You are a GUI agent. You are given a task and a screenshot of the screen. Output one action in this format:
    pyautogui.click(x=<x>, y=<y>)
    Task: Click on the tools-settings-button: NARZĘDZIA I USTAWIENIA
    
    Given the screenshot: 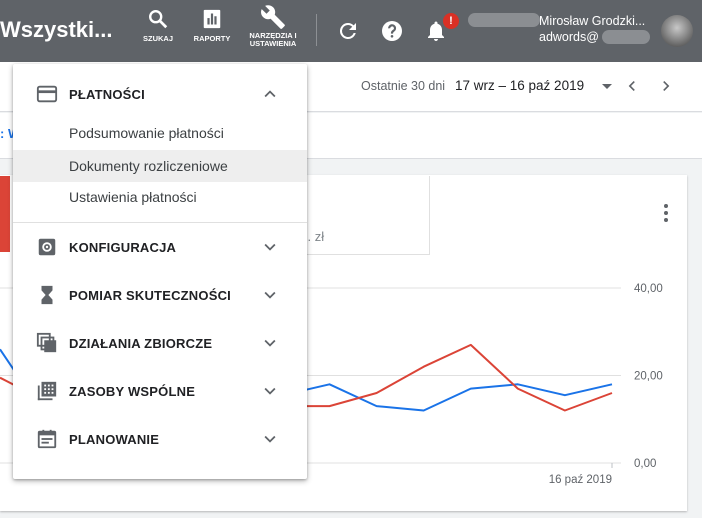 What is the action you would take?
    pyautogui.click(x=273, y=26)
    